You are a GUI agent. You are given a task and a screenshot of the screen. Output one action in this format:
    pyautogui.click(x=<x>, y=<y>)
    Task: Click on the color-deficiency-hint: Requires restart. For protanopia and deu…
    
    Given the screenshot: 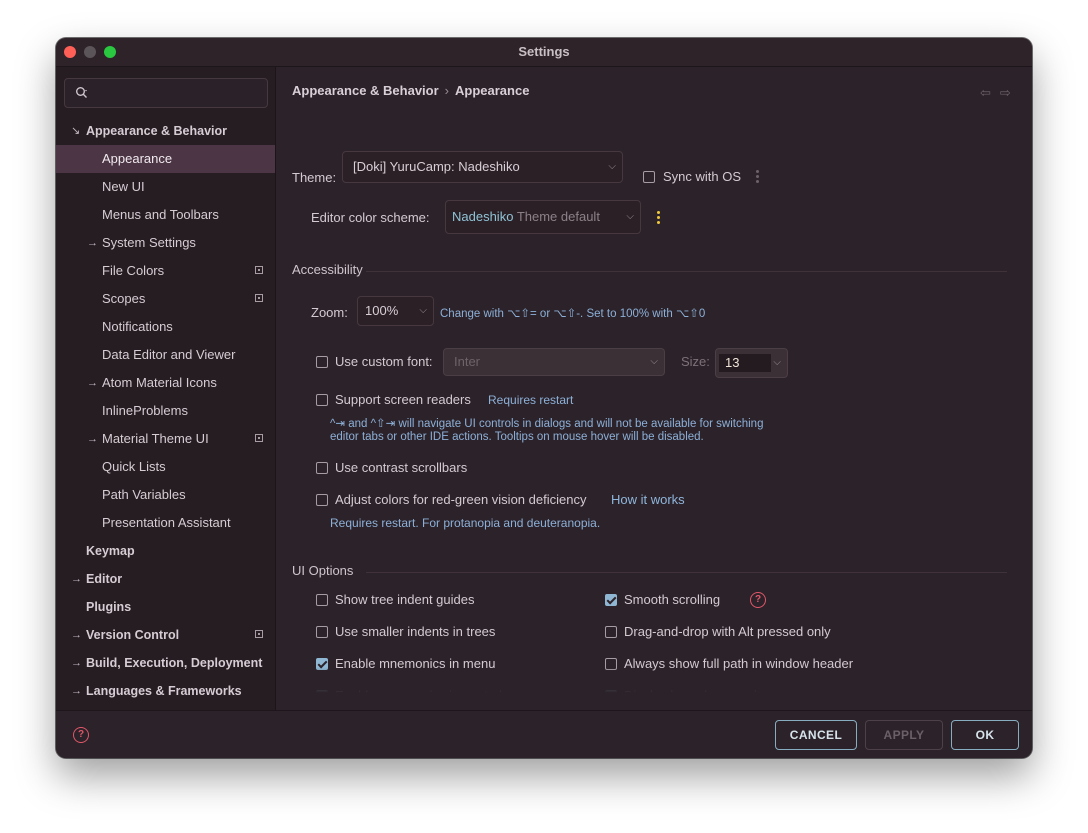 What is the action you would take?
    pyautogui.click(x=465, y=523)
    